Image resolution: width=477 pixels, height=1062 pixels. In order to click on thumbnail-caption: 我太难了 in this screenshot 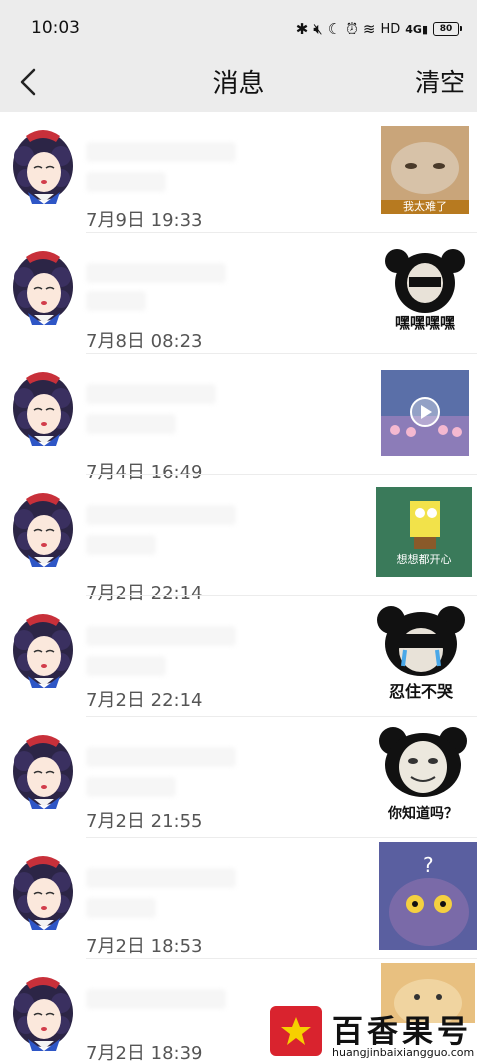, I will do `click(425, 206)`.